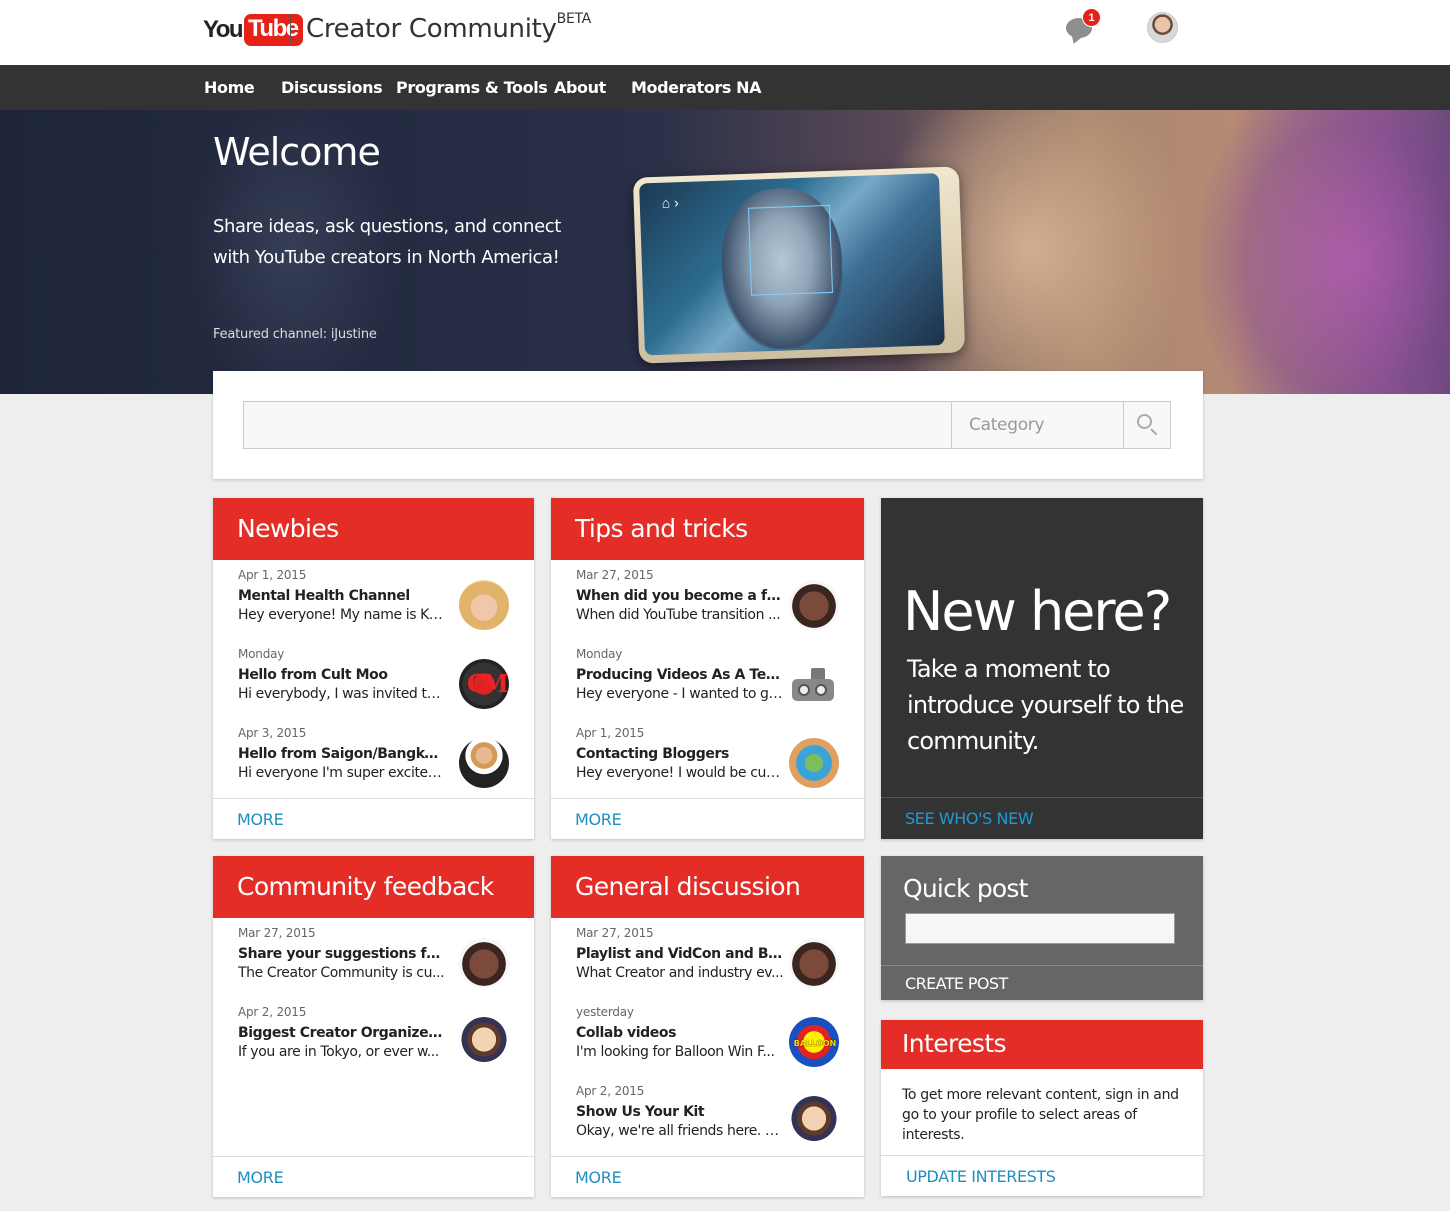 The width and height of the screenshot is (1450, 1211). What do you see at coordinates (332, 87) in the screenshot?
I see `nav-discussions: Discussions` at bounding box center [332, 87].